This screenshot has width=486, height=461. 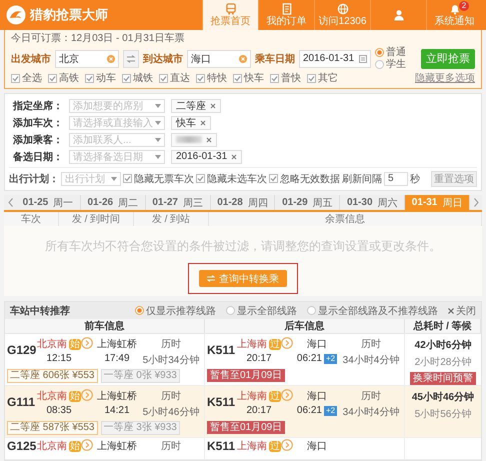 What do you see at coordinates (243, 202) in the screenshot?
I see `date-tab: 01-28 周四` at bounding box center [243, 202].